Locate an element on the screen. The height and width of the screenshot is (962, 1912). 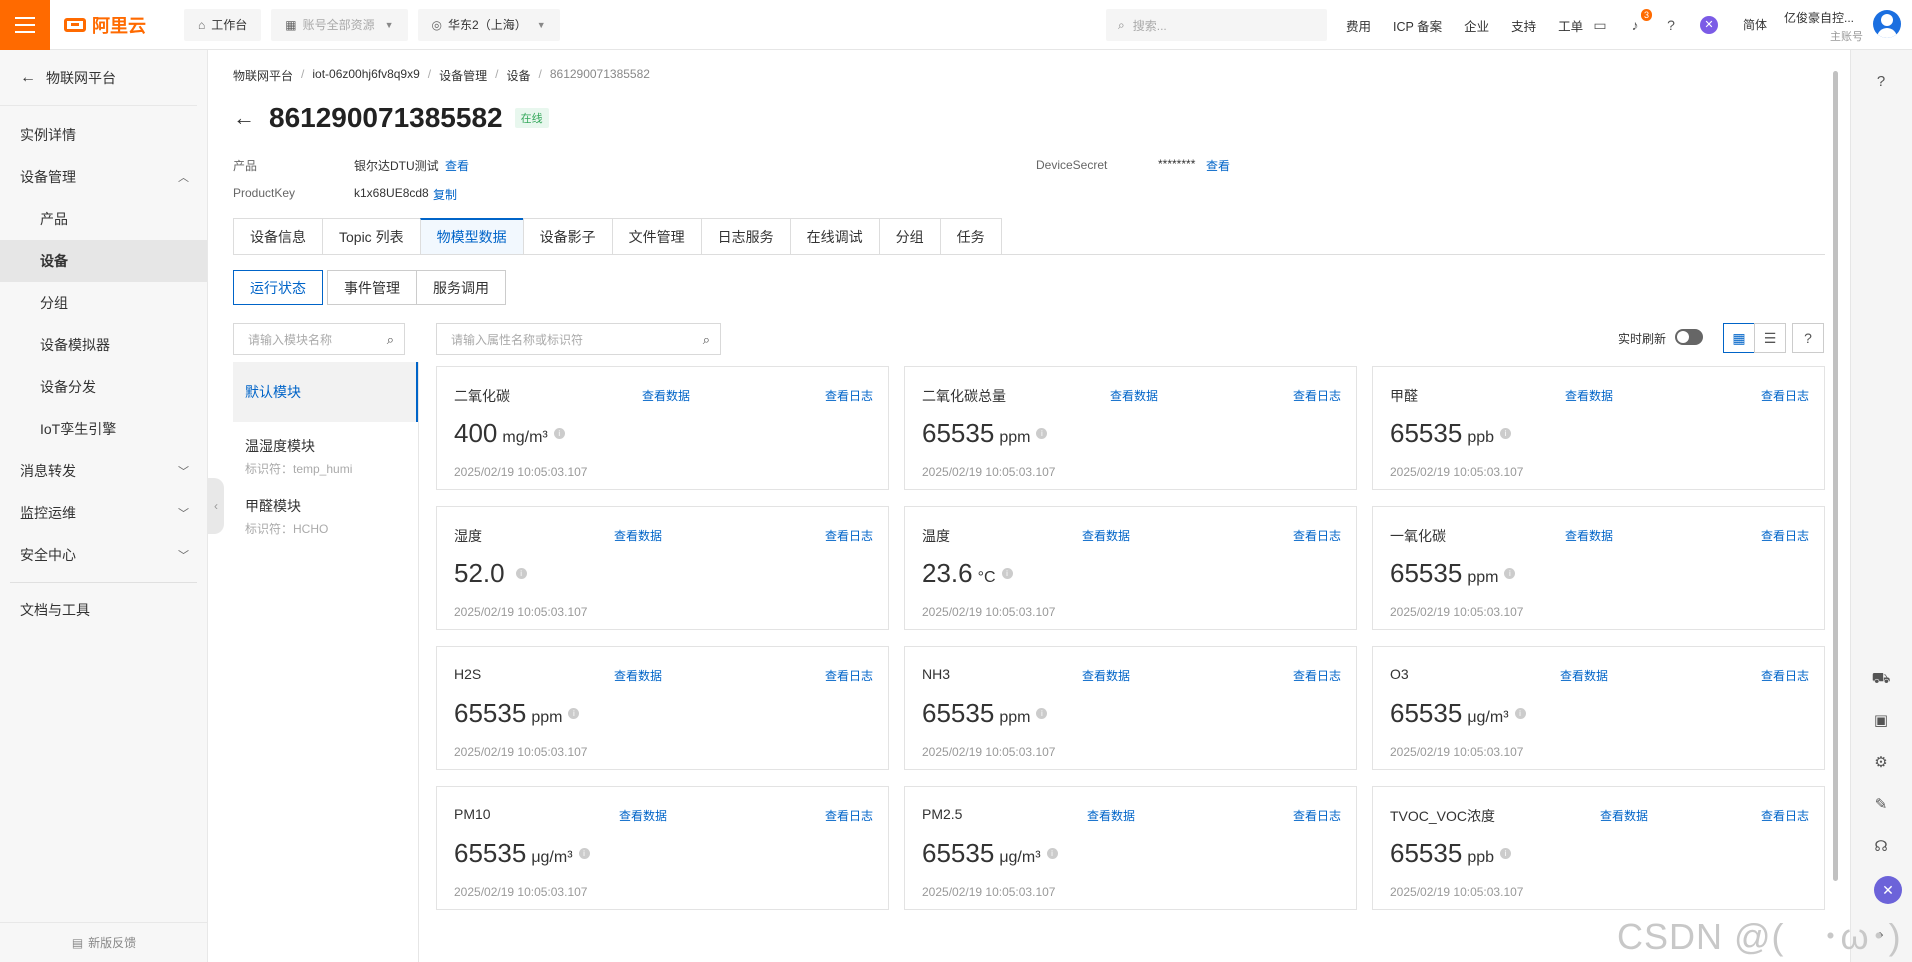
sidebar-item-simulator: 设备模拟器 is located at coordinates (103, 345).